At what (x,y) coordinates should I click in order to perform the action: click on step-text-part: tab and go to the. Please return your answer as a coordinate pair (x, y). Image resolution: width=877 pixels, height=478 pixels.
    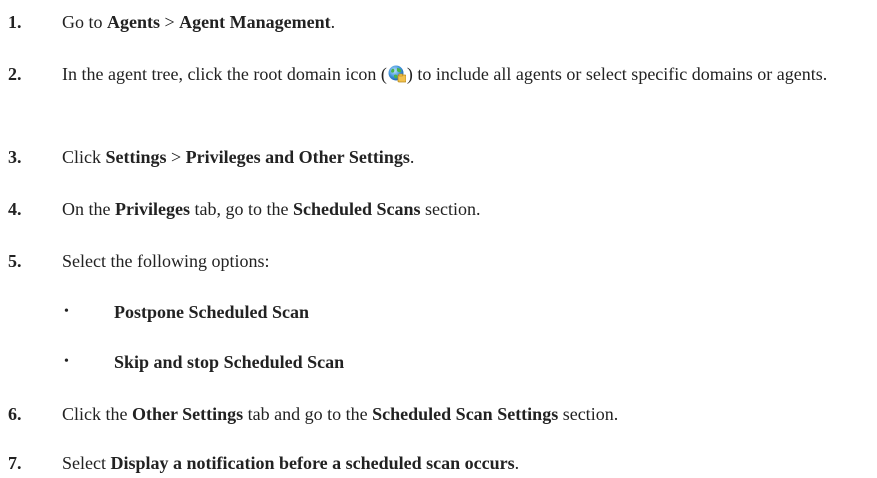
    Looking at the image, I should click on (308, 414).